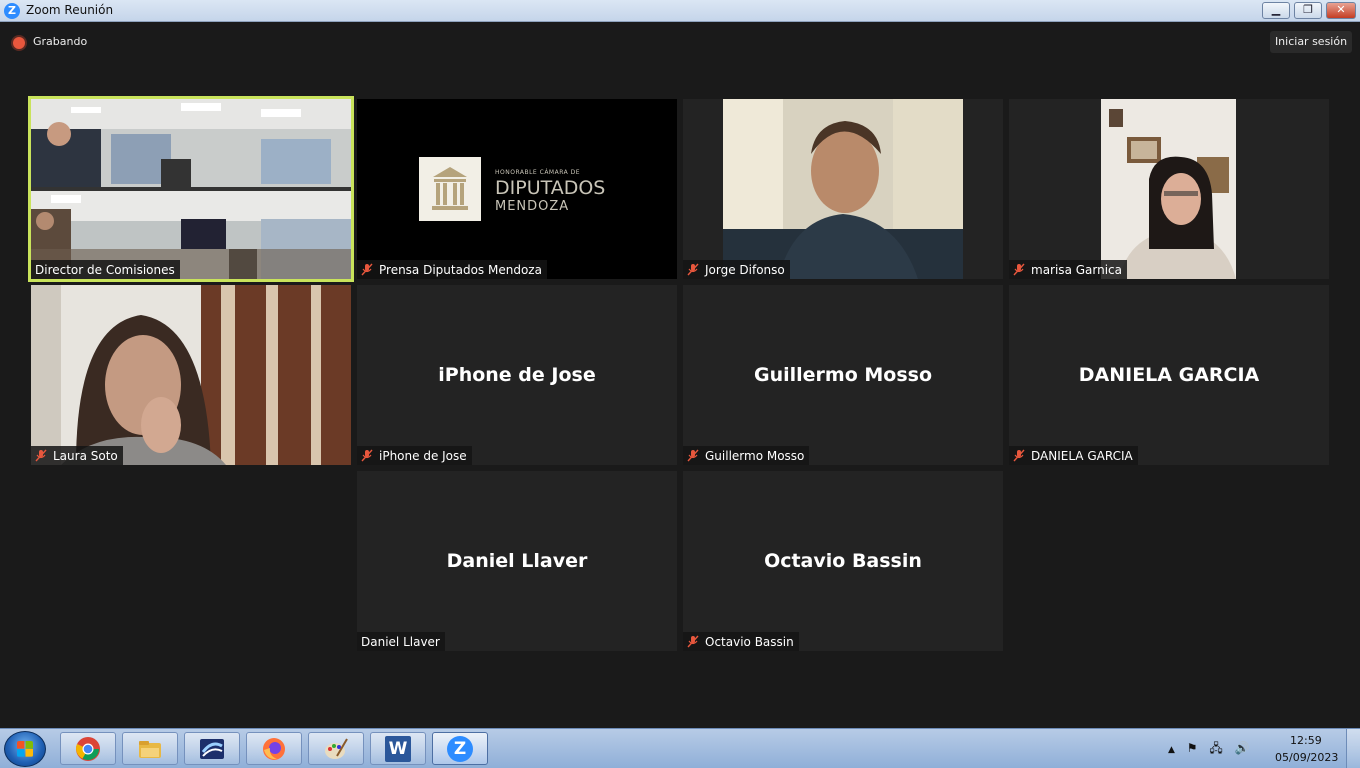 Image resolution: width=1360 pixels, height=768 pixels. What do you see at coordinates (538, 172) in the screenshot?
I see `logo-line1: HONORABLE CÁMARA DE` at bounding box center [538, 172].